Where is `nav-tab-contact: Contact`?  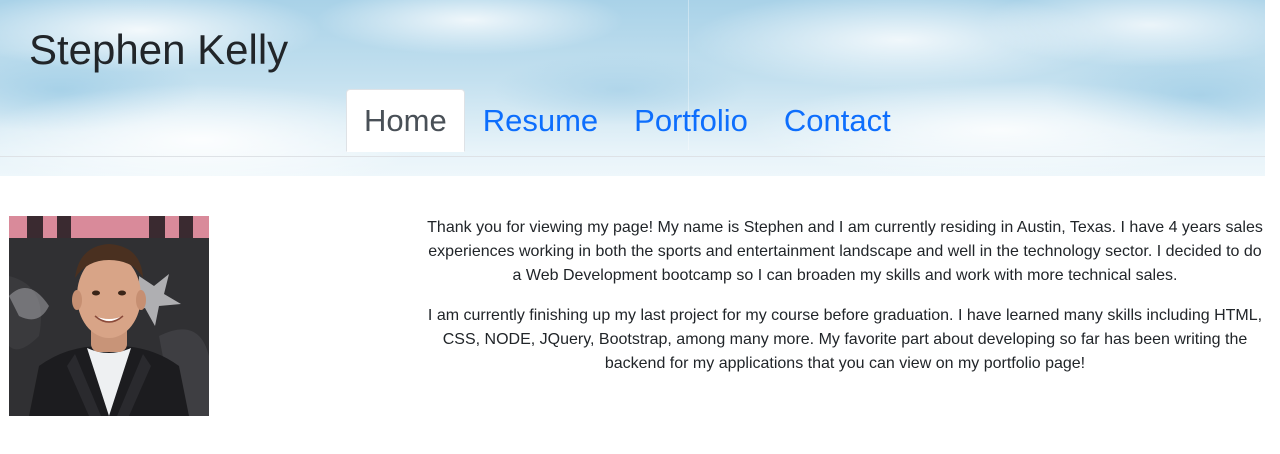 nav-tab-contact: Contact is located at coordinates (837, 120).